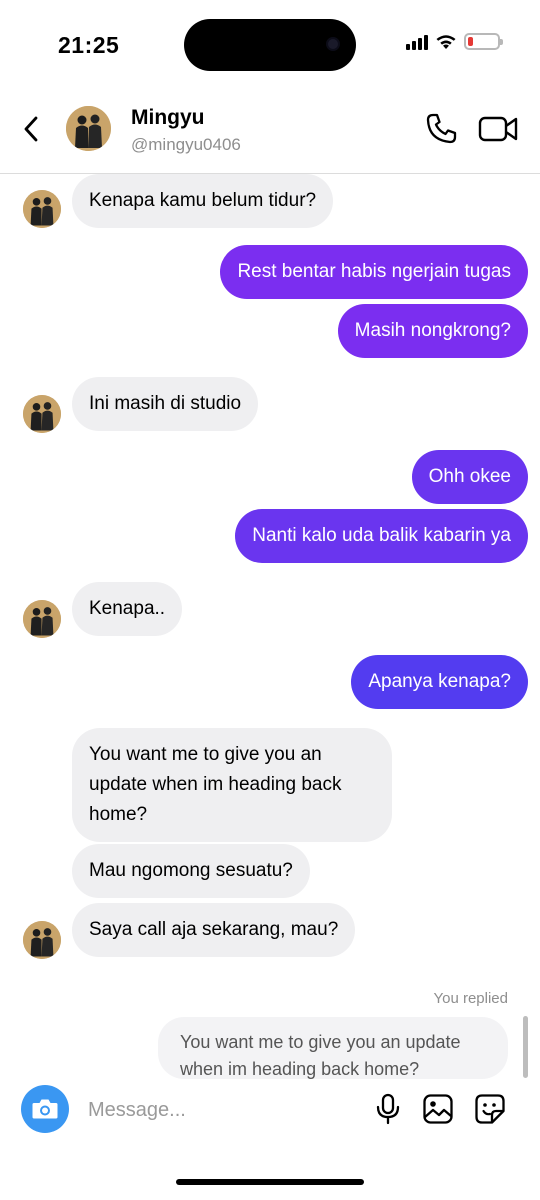 This screenshot has height=1200, width=540. I want to click on incoming-message: Kenapa kamu belum tidur?, so click(203, 201).